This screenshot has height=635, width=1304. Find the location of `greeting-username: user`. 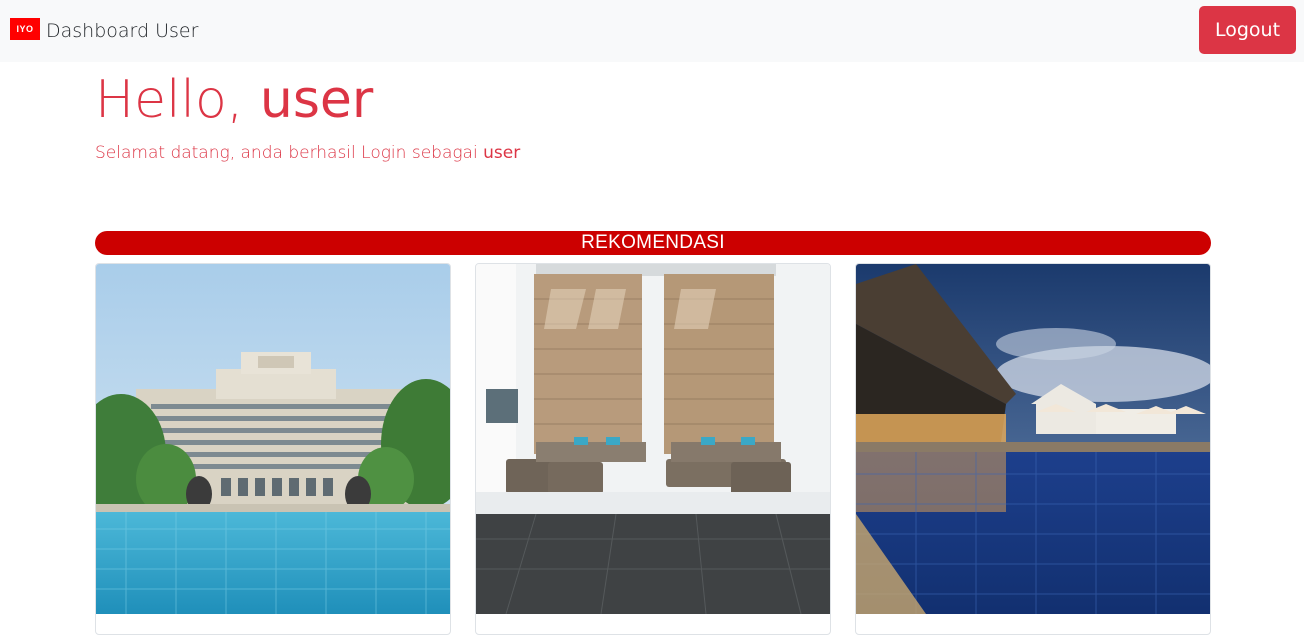

greeting-username: user is located at coordinates (316, 100).